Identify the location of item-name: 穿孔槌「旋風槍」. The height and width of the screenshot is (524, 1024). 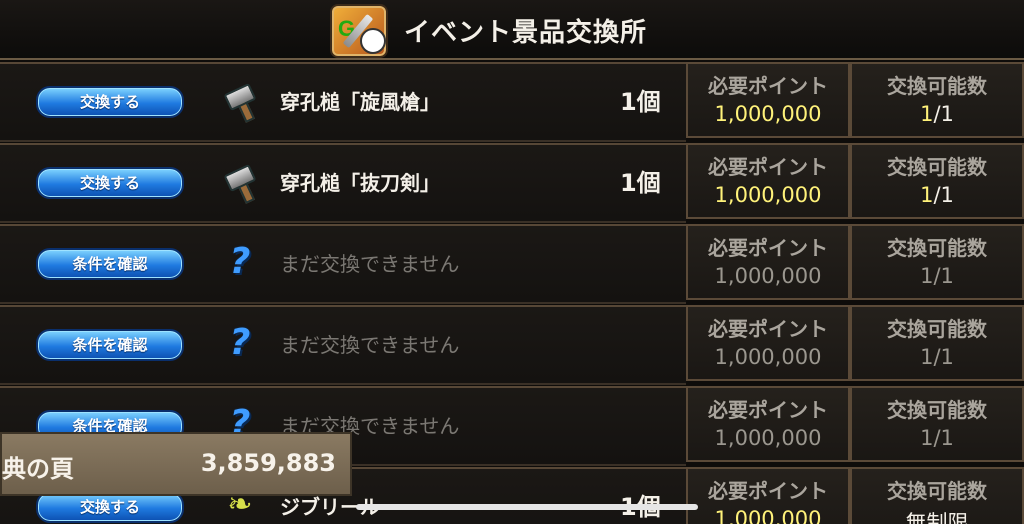
(360, 102).